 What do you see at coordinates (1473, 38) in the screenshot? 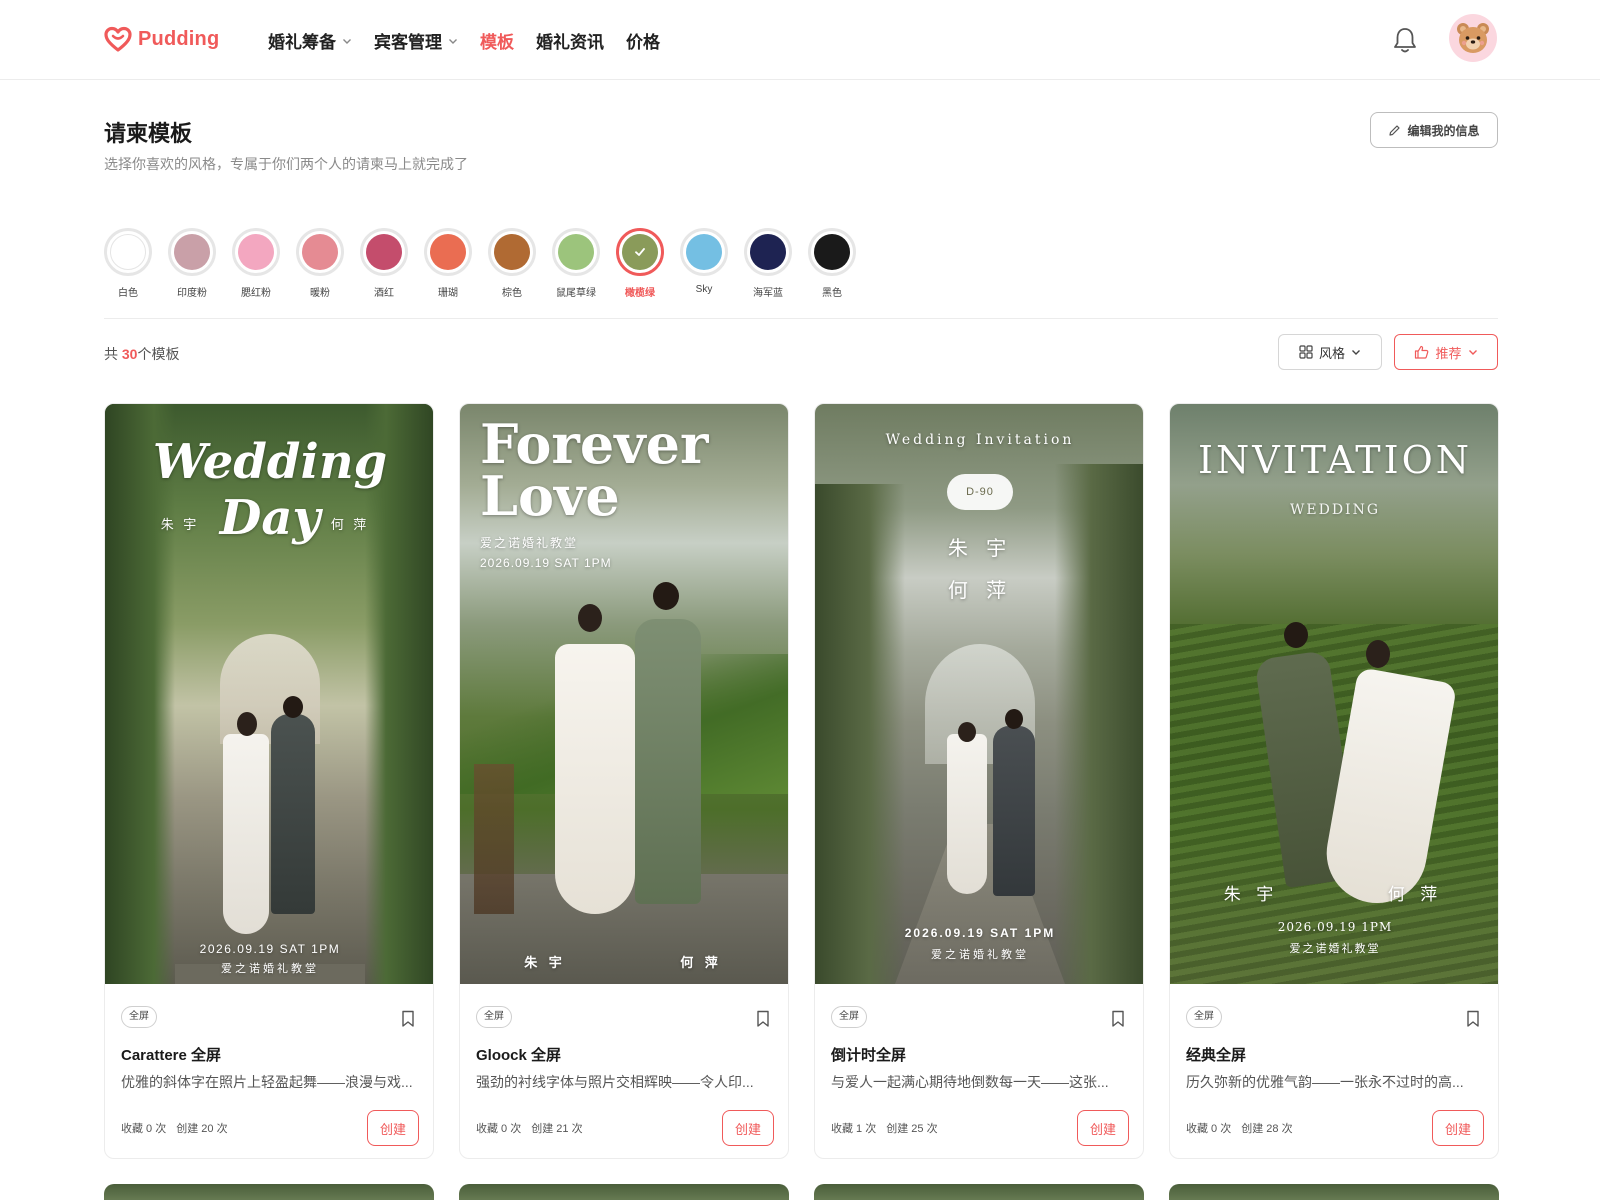
I see `avatar` at bounding box center [1473, 38].